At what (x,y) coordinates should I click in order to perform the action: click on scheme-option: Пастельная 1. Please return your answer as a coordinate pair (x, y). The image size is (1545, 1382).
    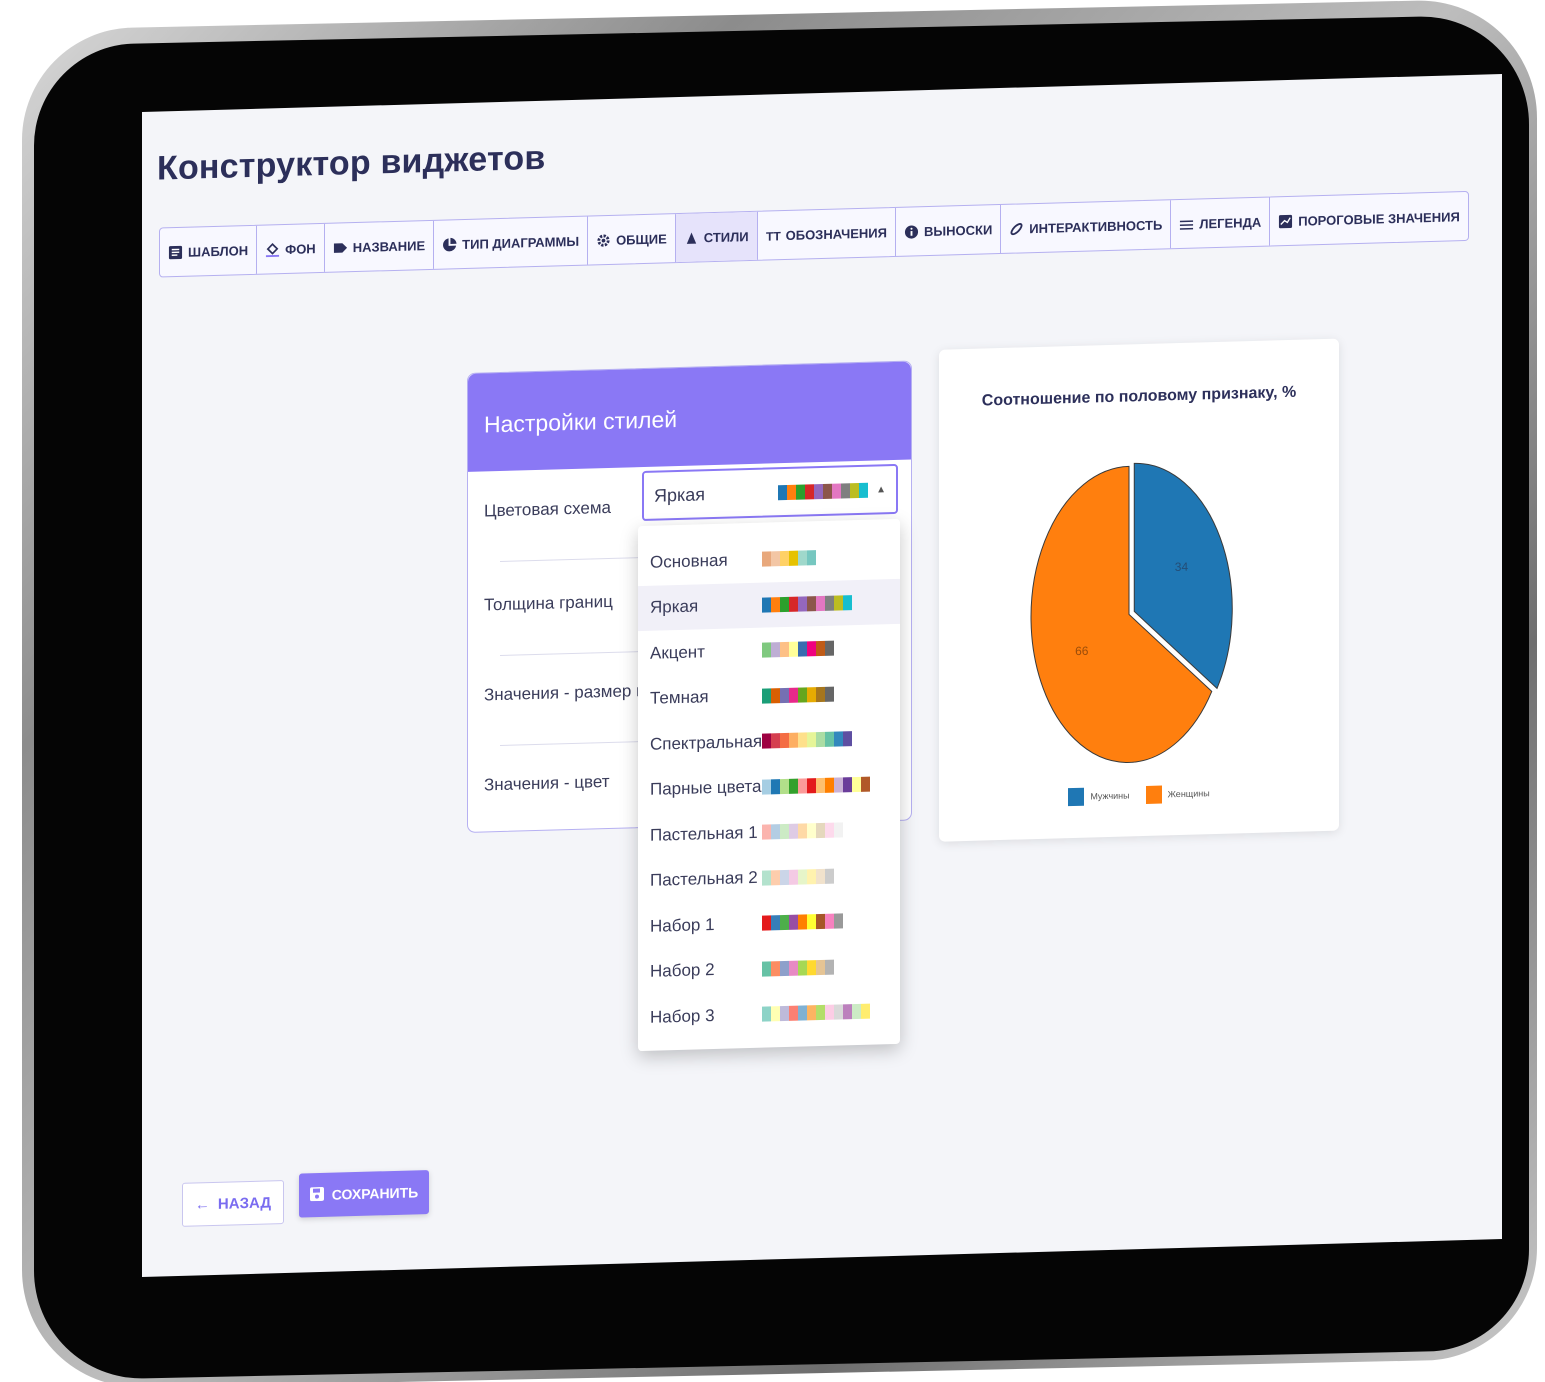
    Looking at the image, I should click on (769, 832).